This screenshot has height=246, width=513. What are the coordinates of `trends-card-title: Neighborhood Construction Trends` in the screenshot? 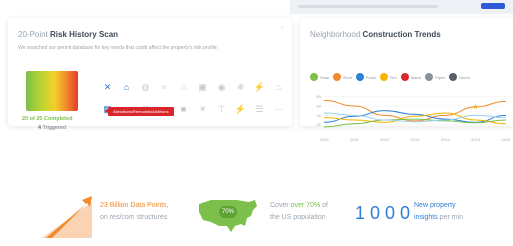 It's located at (375, 34).